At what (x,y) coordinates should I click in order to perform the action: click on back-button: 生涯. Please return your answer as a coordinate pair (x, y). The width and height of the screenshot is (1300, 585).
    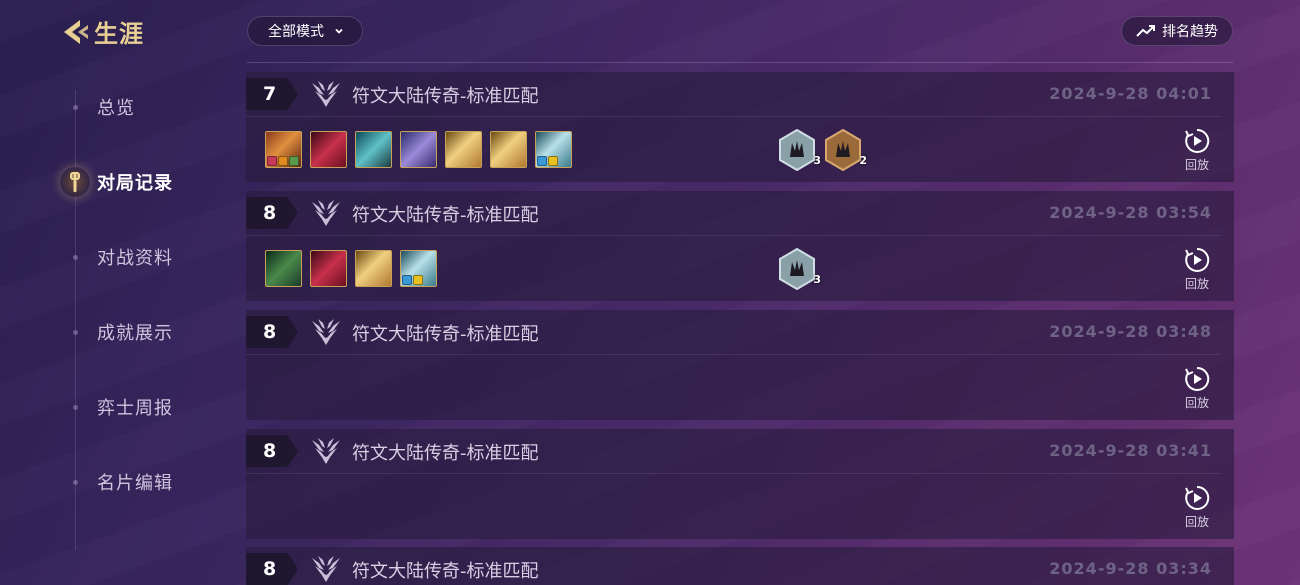
    Looking at the image, I should click on (101, 31).